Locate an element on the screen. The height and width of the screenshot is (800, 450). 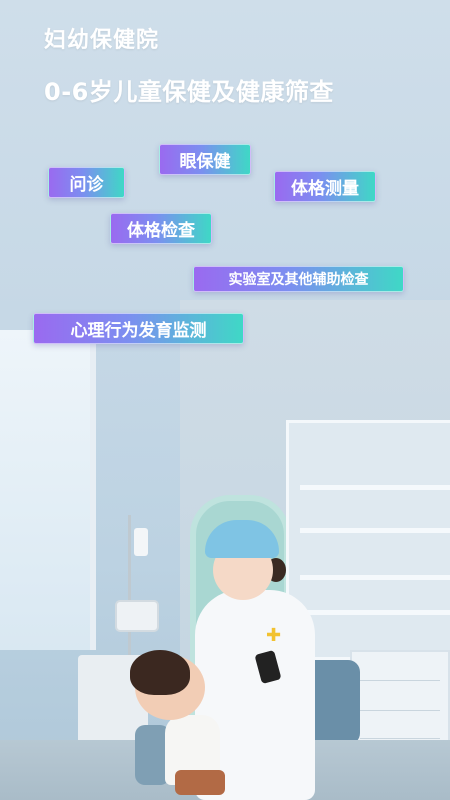
tag-lab-tests: 实验室及其他辅助检查 is located at coordinates (298, 279).